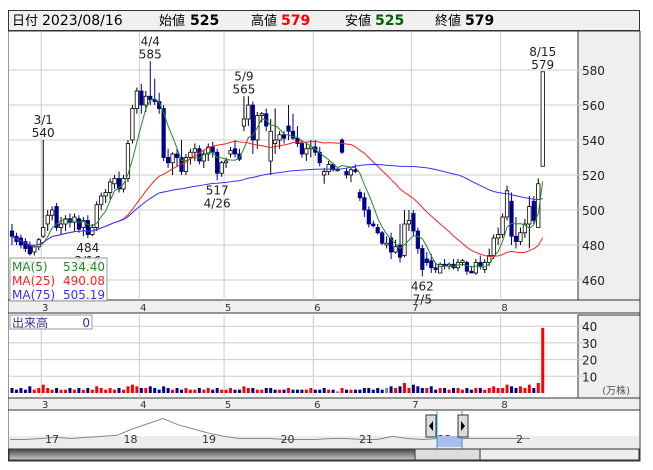 The height and width of the screenshot is (470, 653). What do you see at coordinates (589, 377) in the screenshot?
I see `volume-tick-label: 10` at bounding box center [589, 377].